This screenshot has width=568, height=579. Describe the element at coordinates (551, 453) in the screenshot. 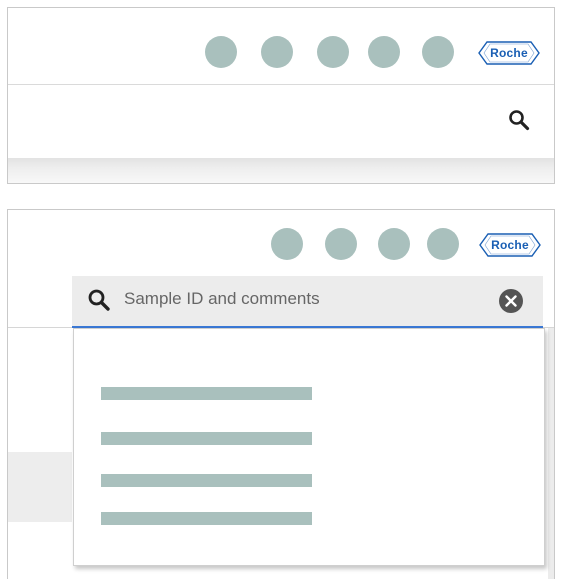

I see `background-panel` at that location.